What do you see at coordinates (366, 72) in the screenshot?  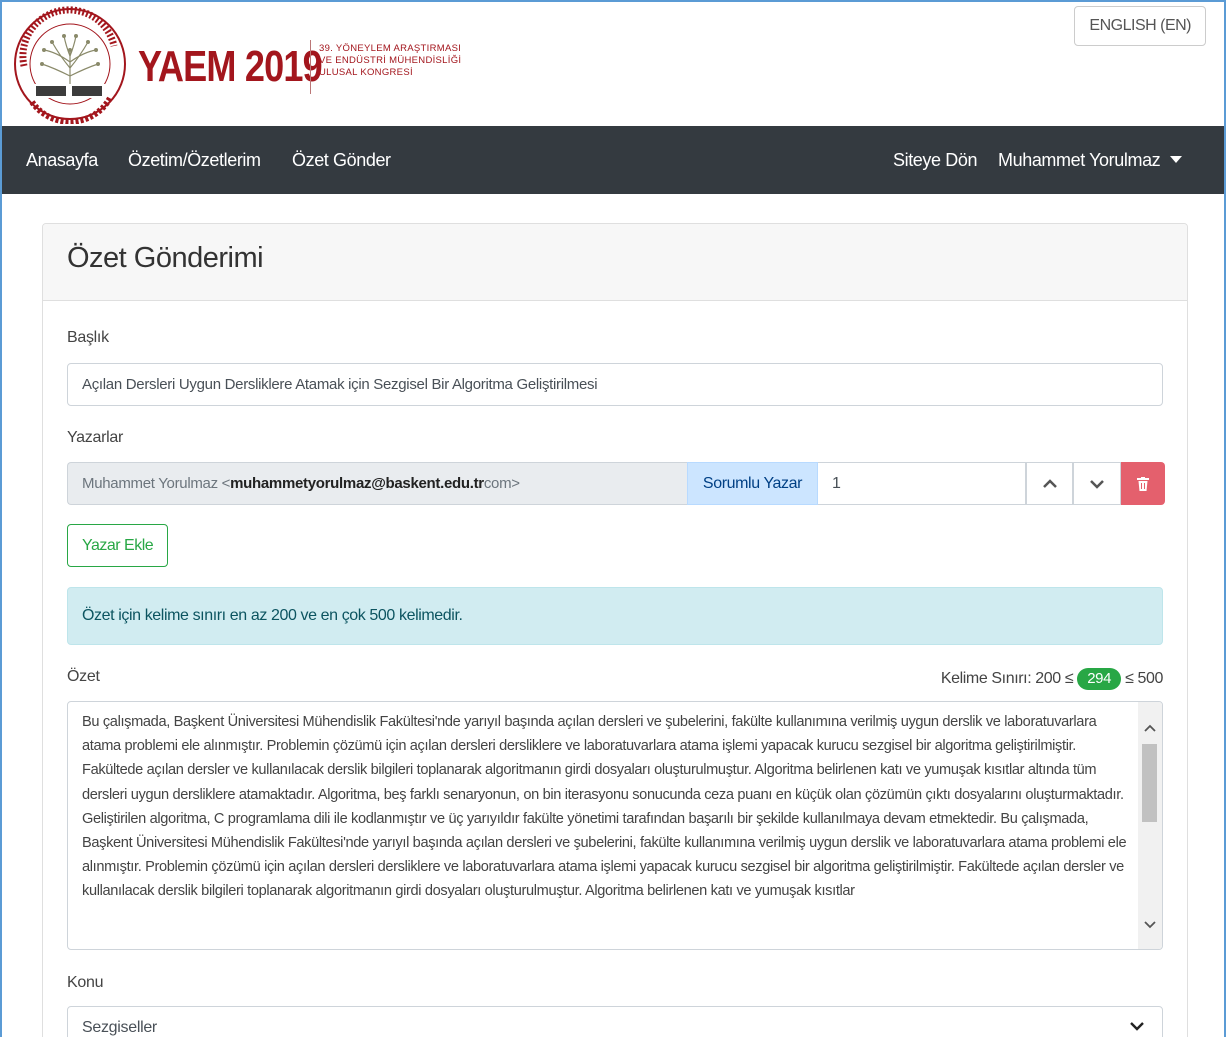 I see `brand-subtitle-line: ULUSAL KONGRESİ` at bounding box center [366, 72].